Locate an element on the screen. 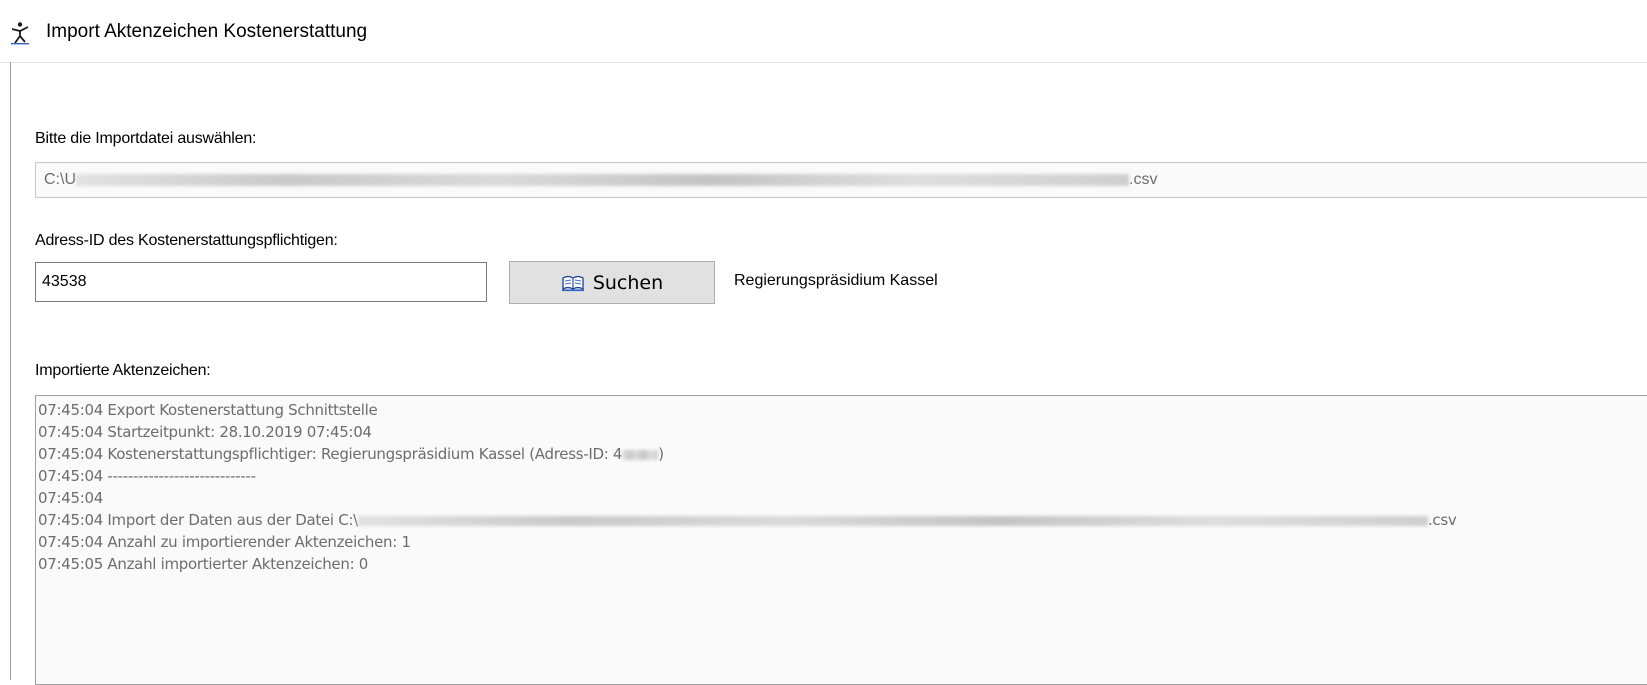 The image size is (1647, 685). address-name-result: Regierungspräsidium Kassel is located at coordinates (836, 280).